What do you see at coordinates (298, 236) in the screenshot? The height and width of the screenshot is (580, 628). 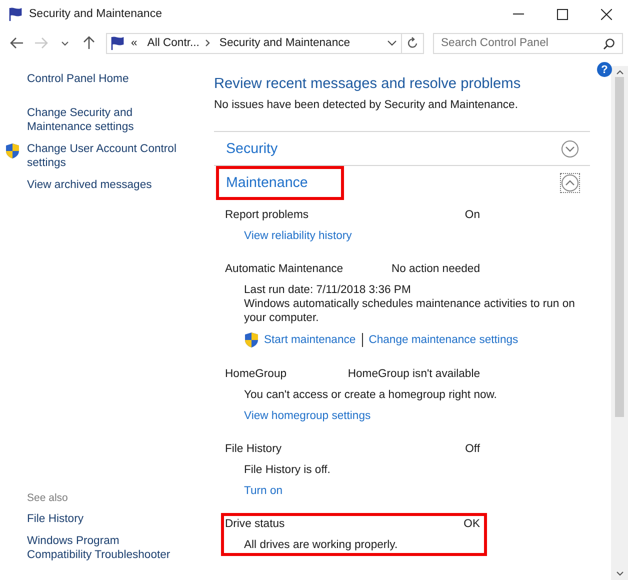 I see `item-link: View reliability history` at bounding box center [298, 236].